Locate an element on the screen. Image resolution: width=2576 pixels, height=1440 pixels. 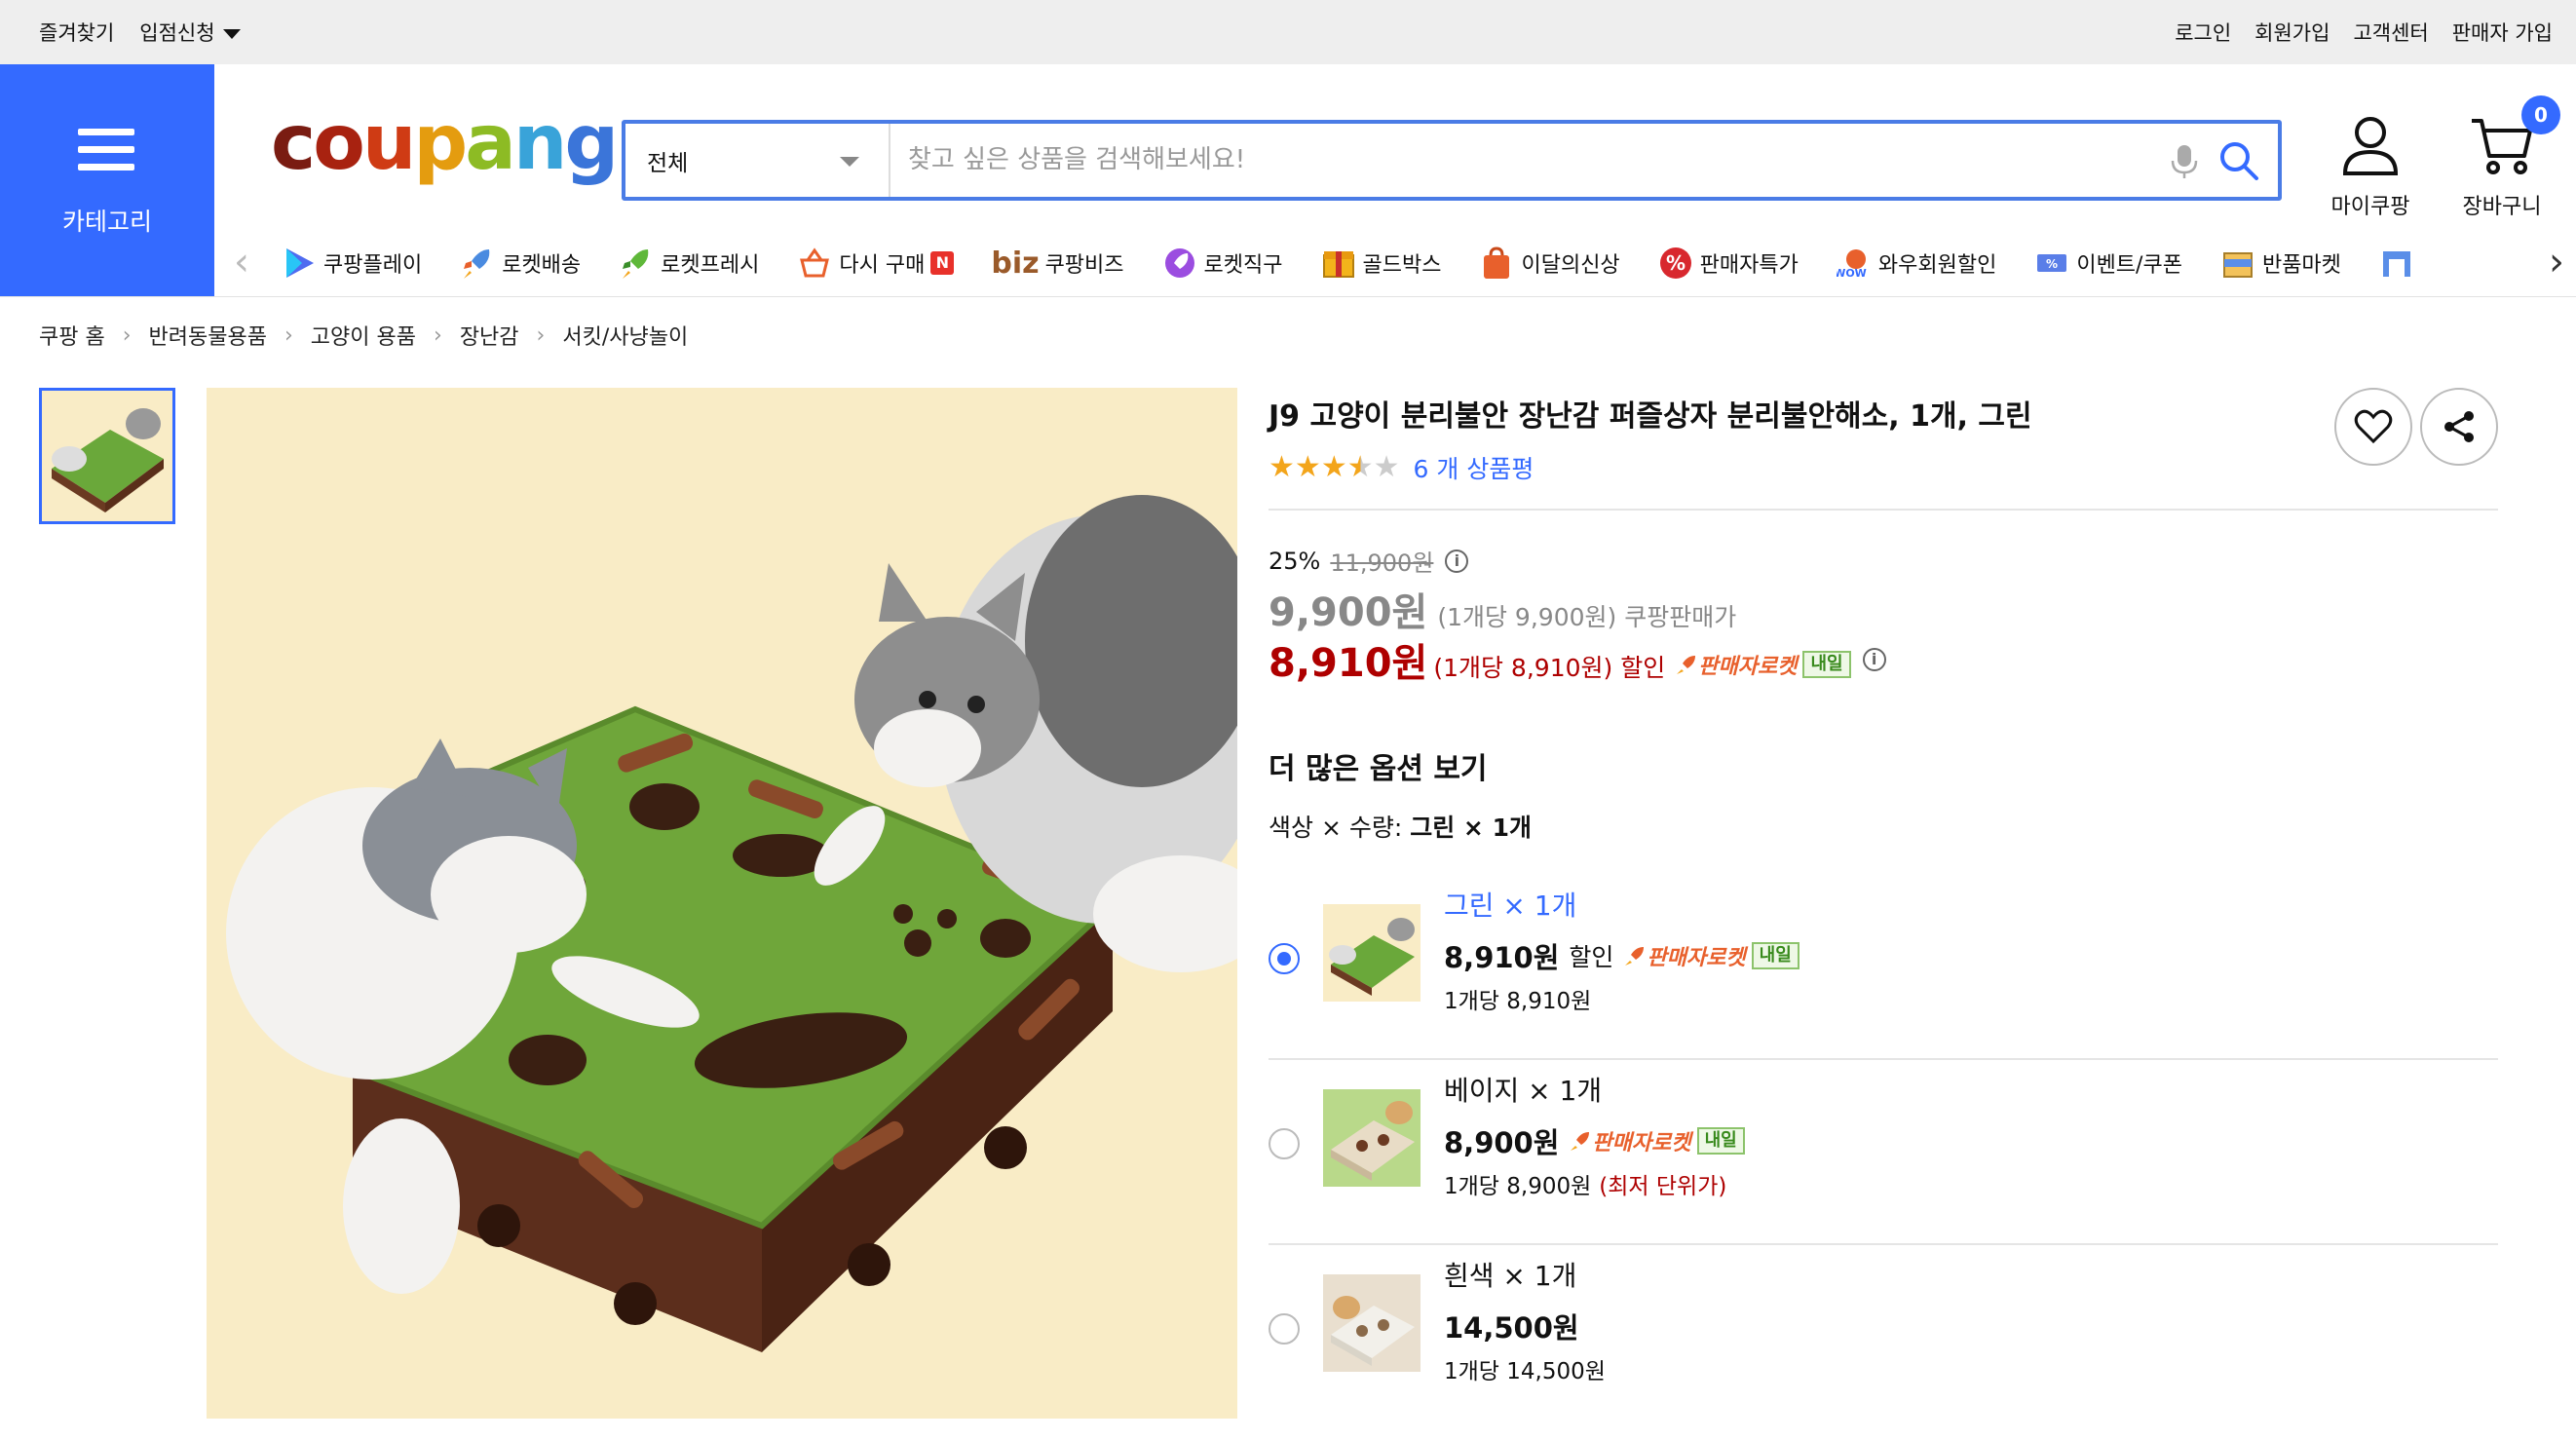
mycoupang-button: 마이쿠팡 is located at coordinates (2370, 167).